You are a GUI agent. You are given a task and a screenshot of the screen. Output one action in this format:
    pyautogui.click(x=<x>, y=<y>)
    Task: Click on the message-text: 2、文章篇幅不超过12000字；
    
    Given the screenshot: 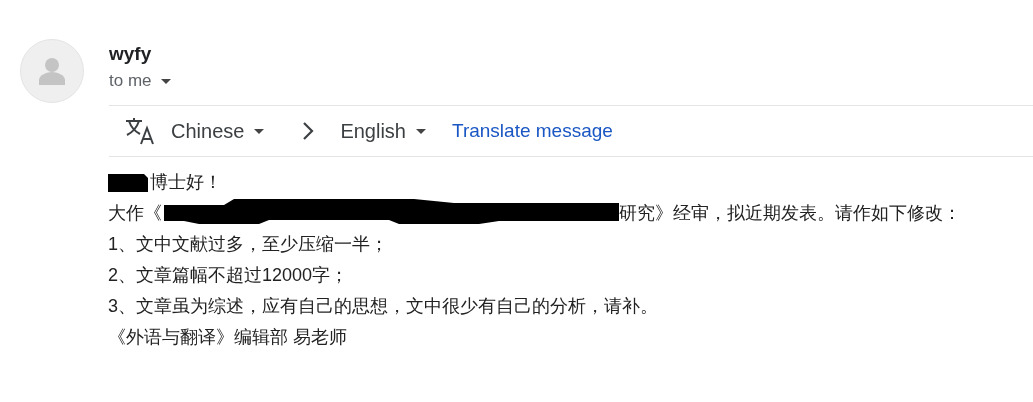 What is the action you would take?
    pyautogui.click(x=228, y=275)
    